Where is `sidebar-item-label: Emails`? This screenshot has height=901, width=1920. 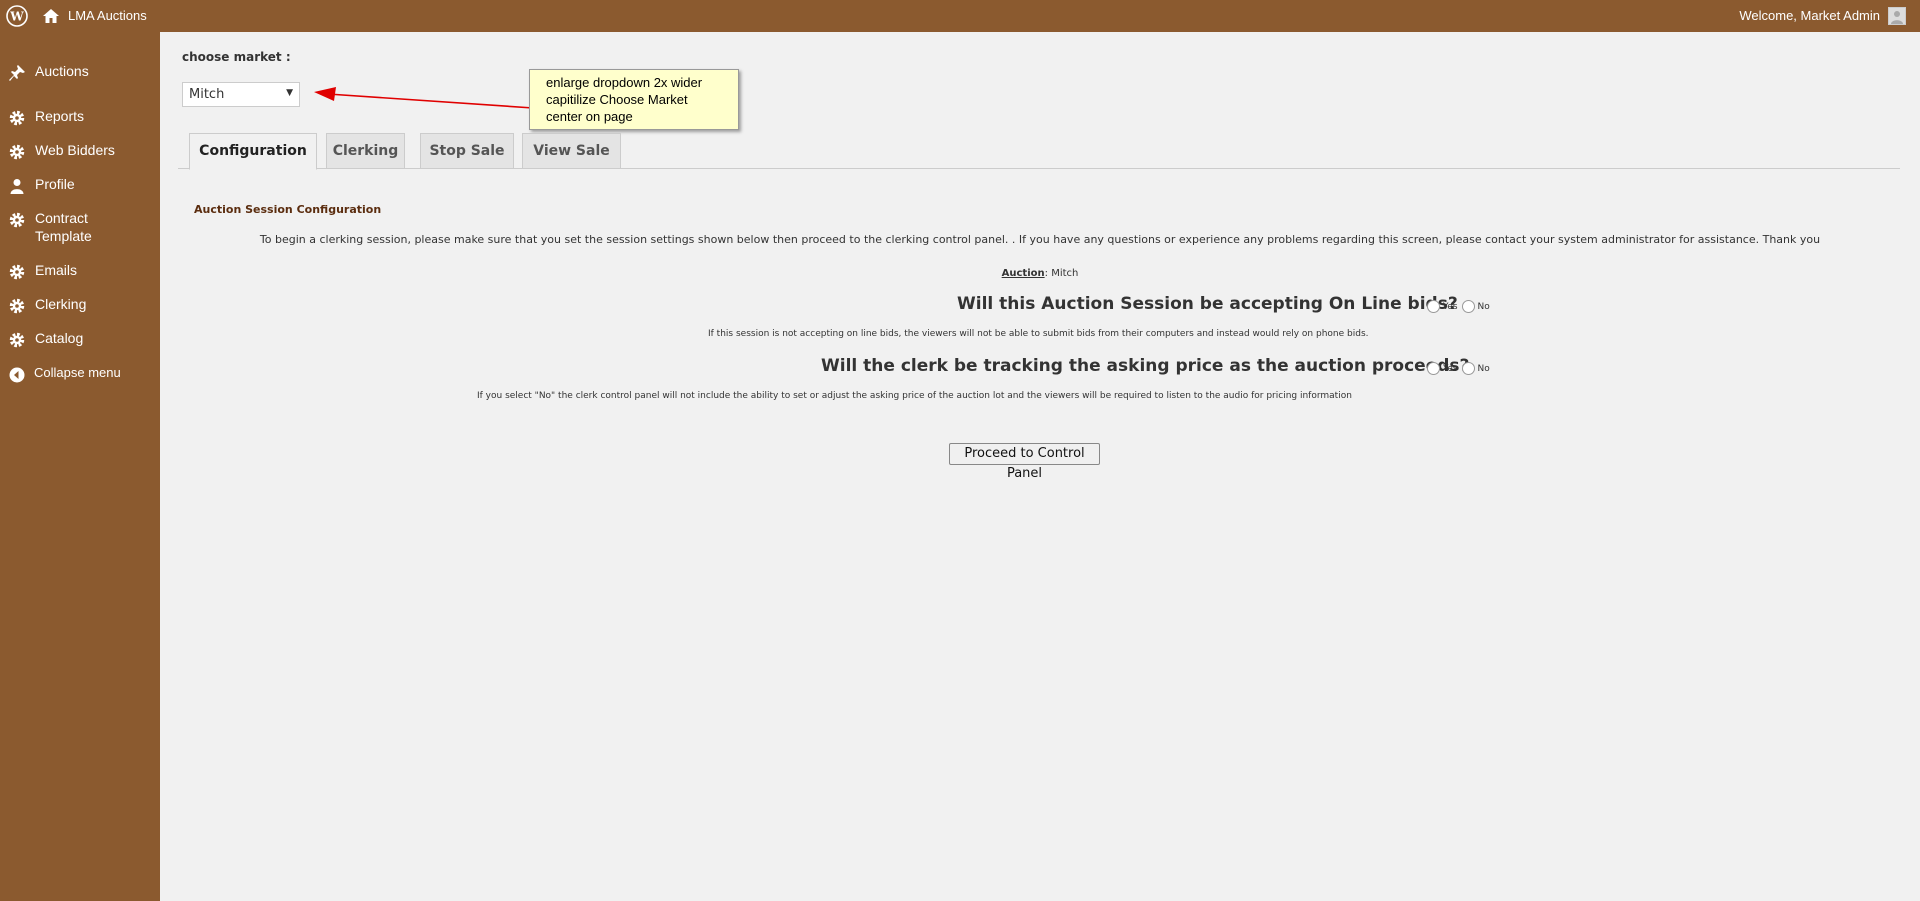
sidebar-item-label: Emails is located at coordinates (56, 270).